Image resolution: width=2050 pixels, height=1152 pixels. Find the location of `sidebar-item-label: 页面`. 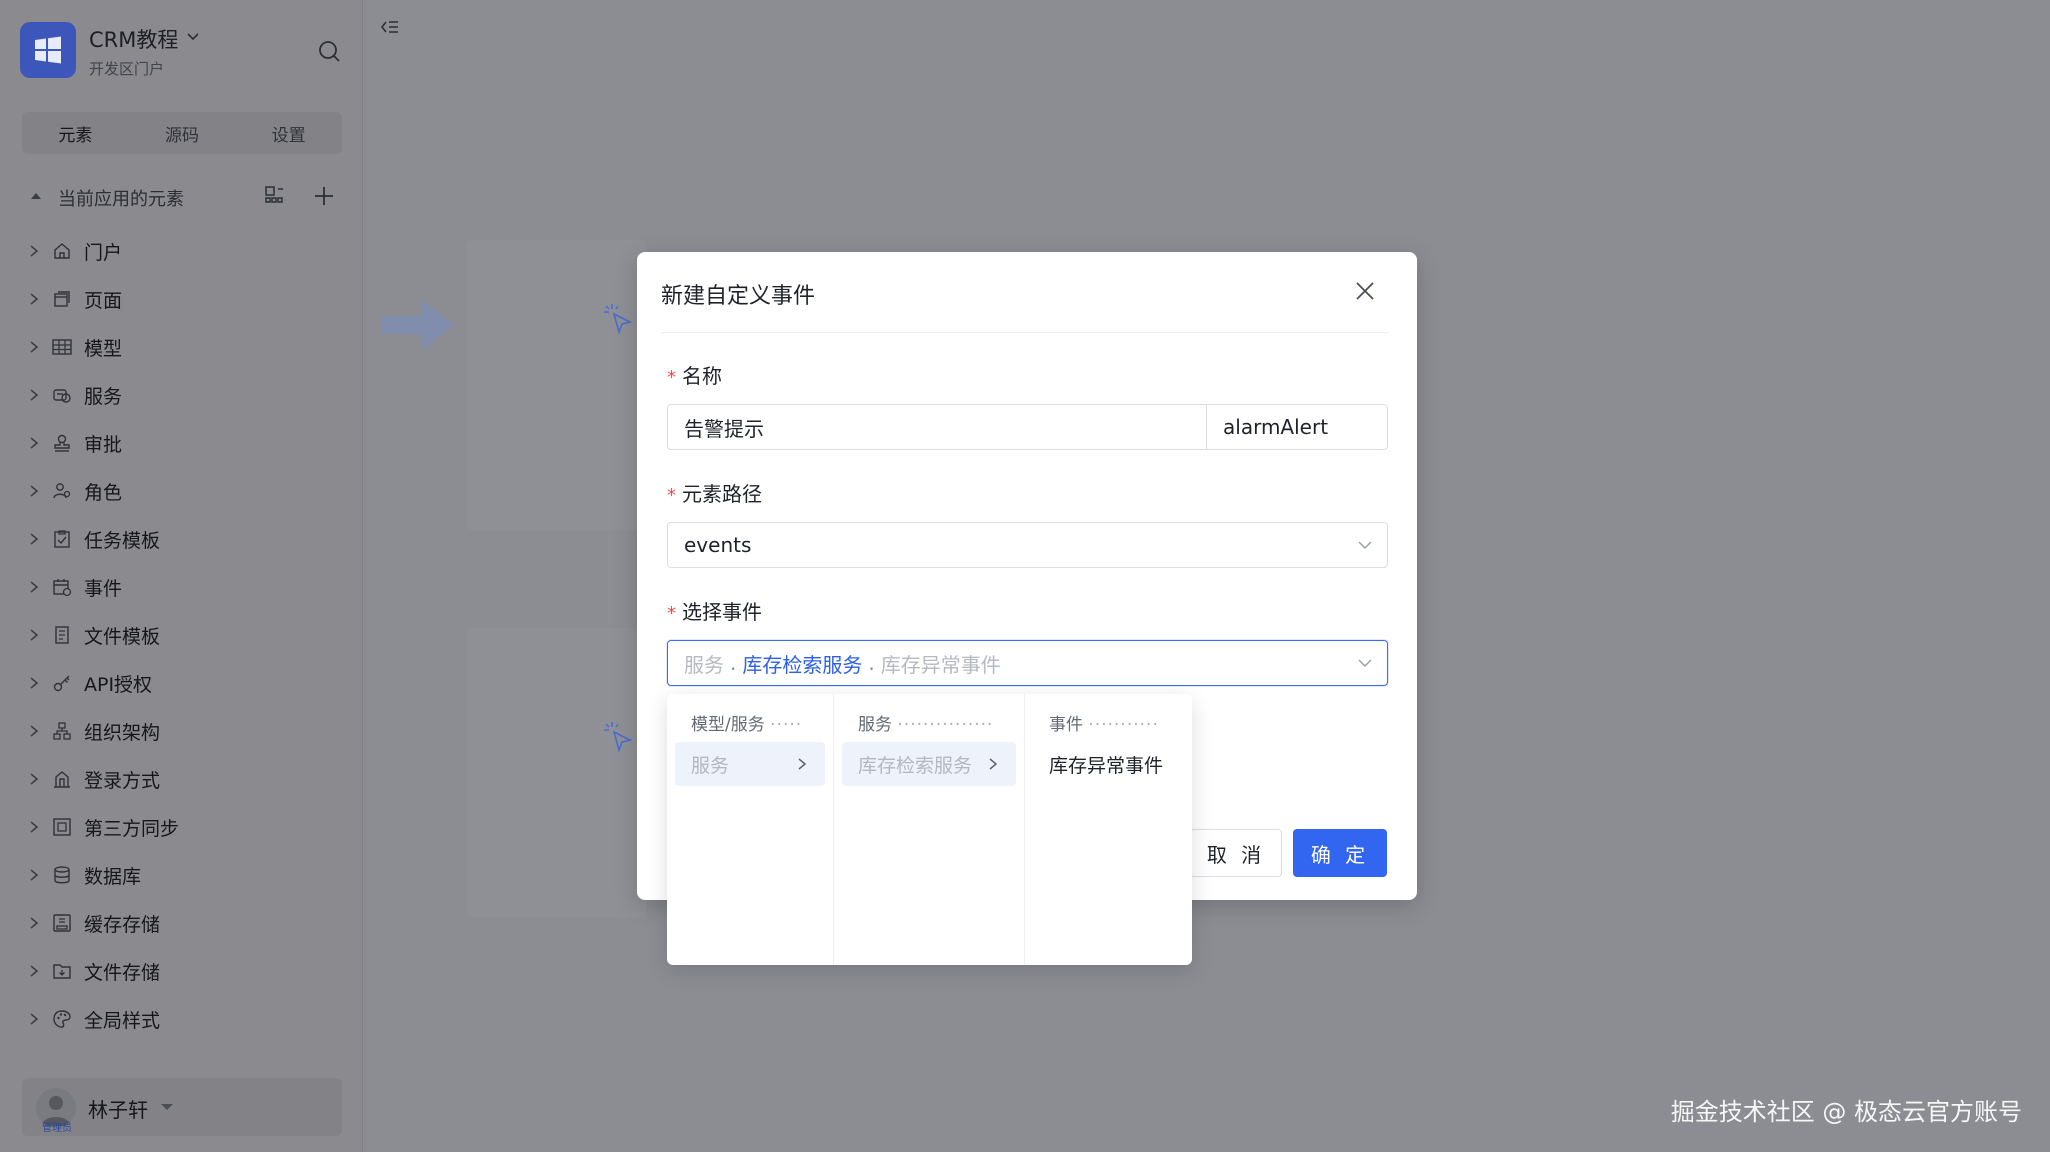

sidebar-item-label: 页面 is located at coordinates (103, 300).